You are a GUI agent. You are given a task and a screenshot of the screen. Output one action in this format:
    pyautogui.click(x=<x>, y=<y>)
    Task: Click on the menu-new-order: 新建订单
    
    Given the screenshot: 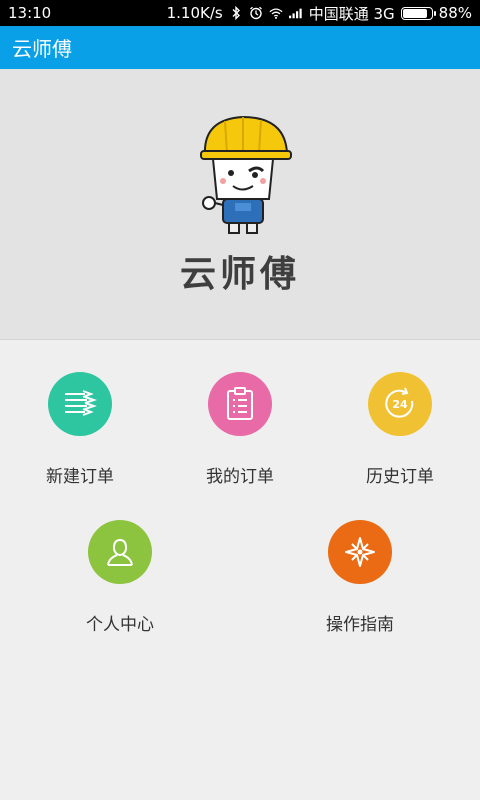 What is the action you would take?
    pyautogui.click(x=80, y=429)
    